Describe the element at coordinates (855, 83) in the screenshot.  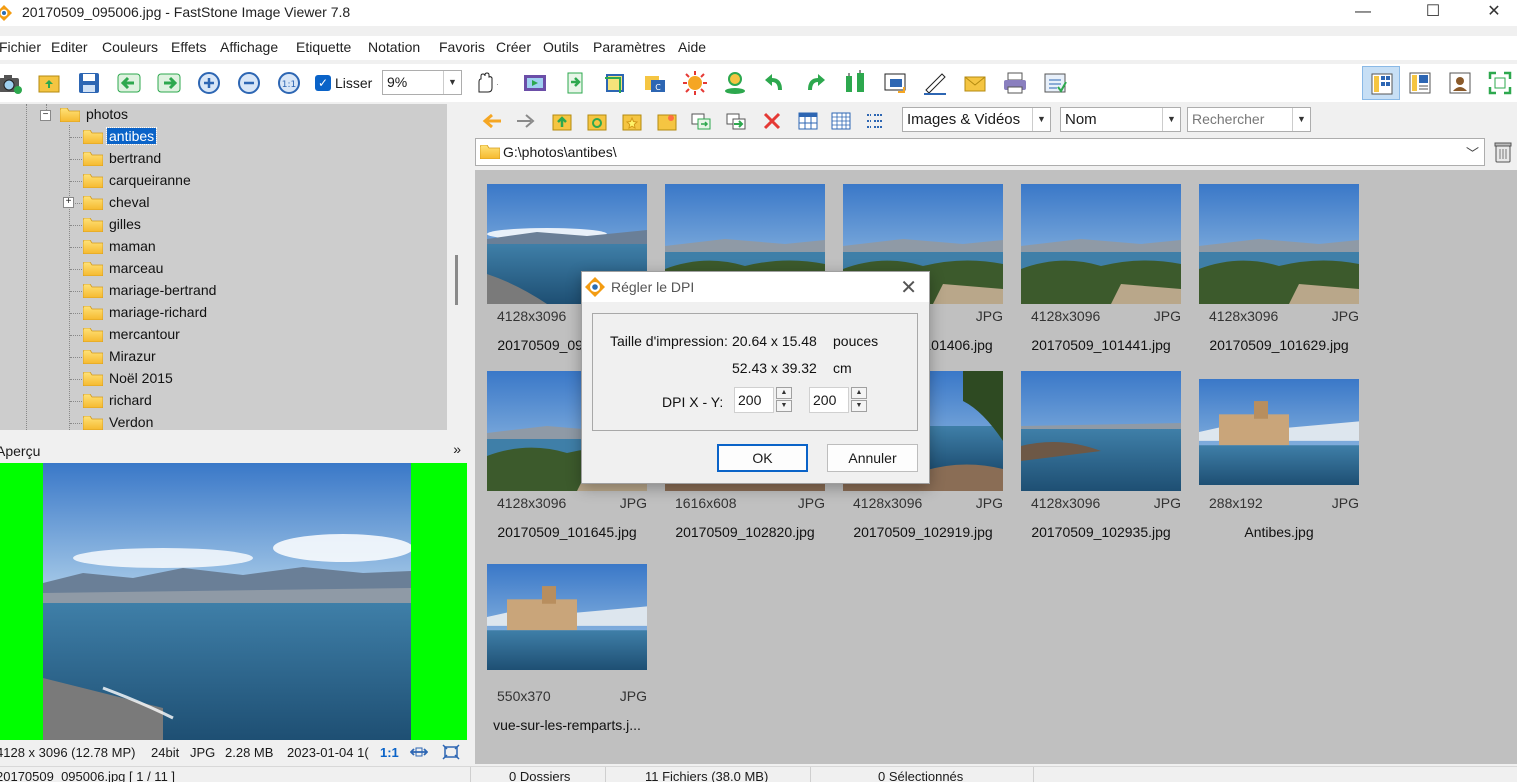
I see `resize-icon` at that location.